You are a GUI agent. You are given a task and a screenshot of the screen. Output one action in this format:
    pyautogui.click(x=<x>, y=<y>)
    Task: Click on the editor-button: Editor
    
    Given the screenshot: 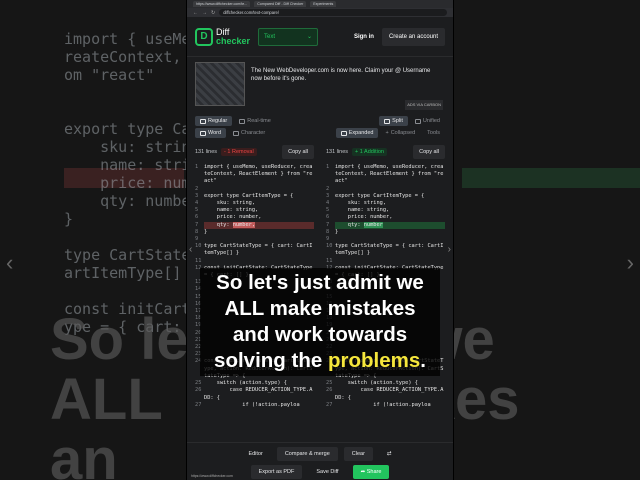 What is the action you would take?
    pyautogui.click(x=255, y=454)
    